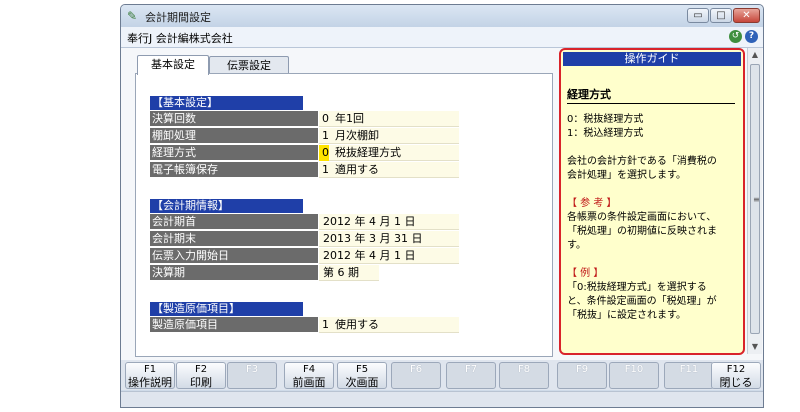  Describe the element at coordinates (226, 309) in the screenshot. I see `section-header-manufacturing: 【製造原価項目】` at that location.